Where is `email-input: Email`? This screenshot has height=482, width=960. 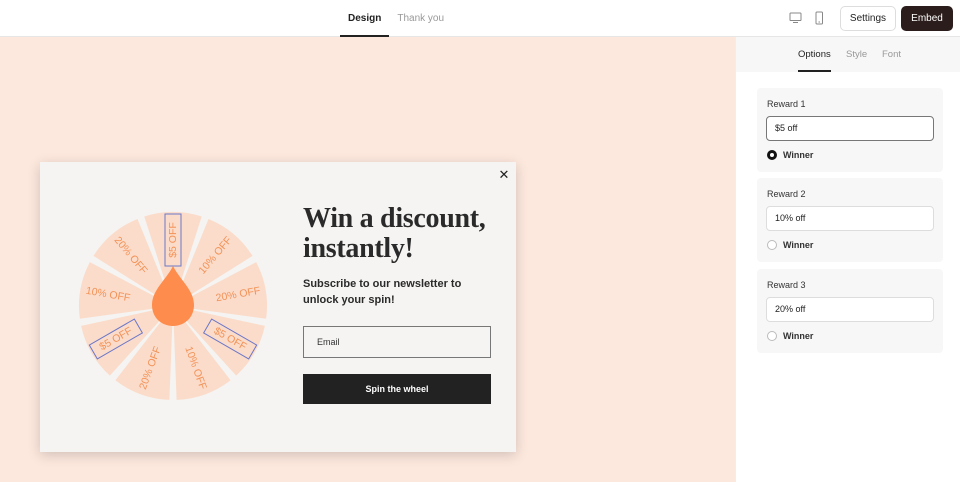
email-input: Email is located at coordinates (397, 342).